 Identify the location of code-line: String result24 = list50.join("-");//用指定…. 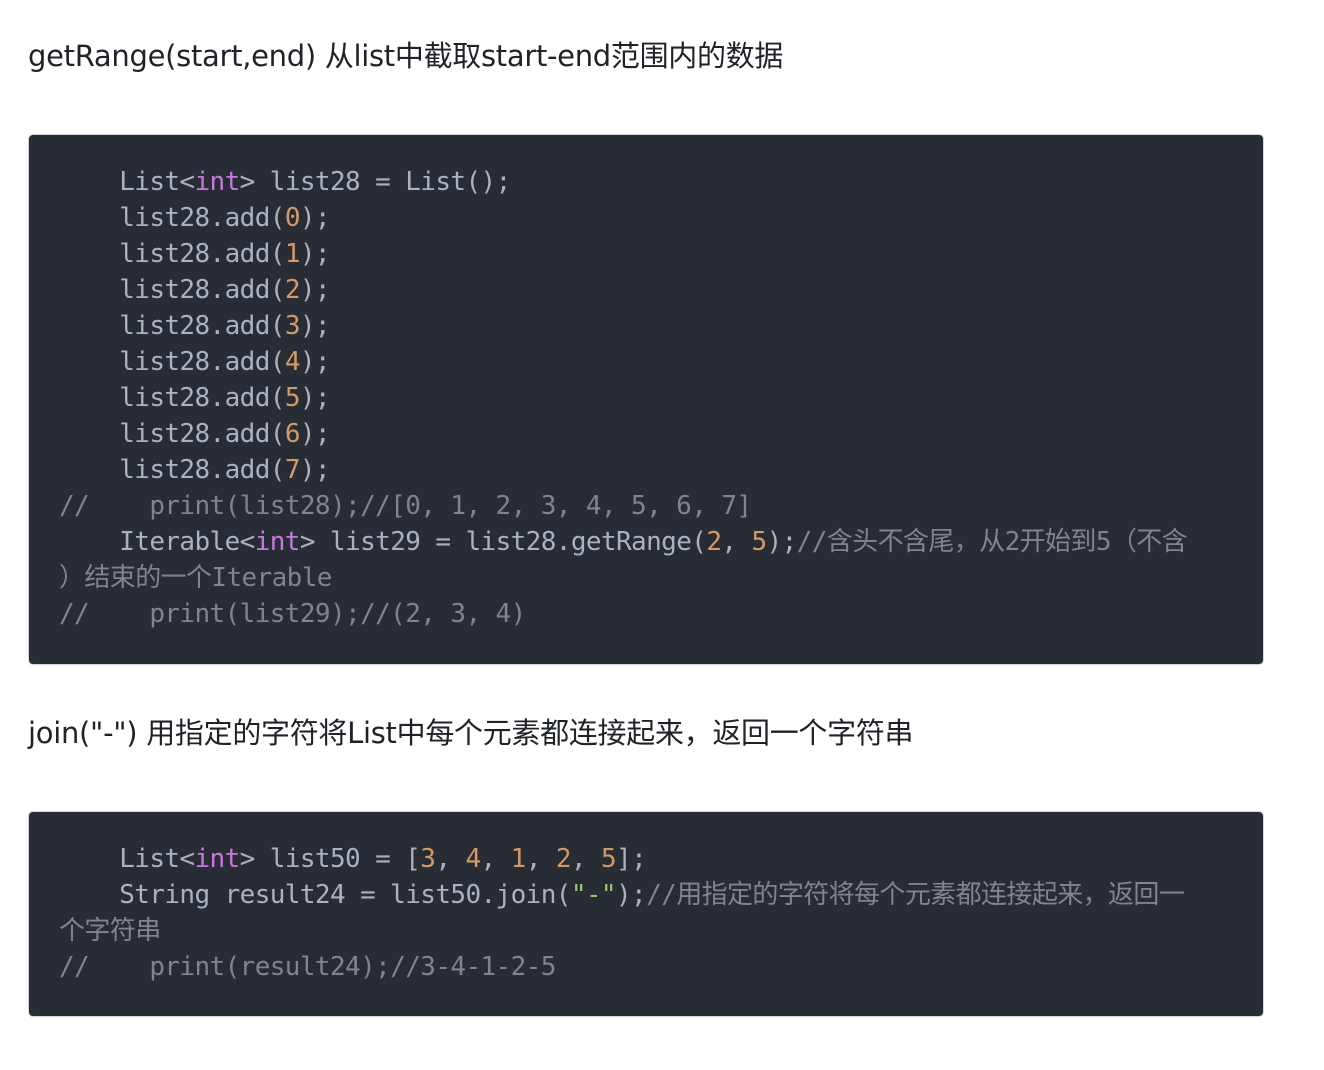
(646, 895).